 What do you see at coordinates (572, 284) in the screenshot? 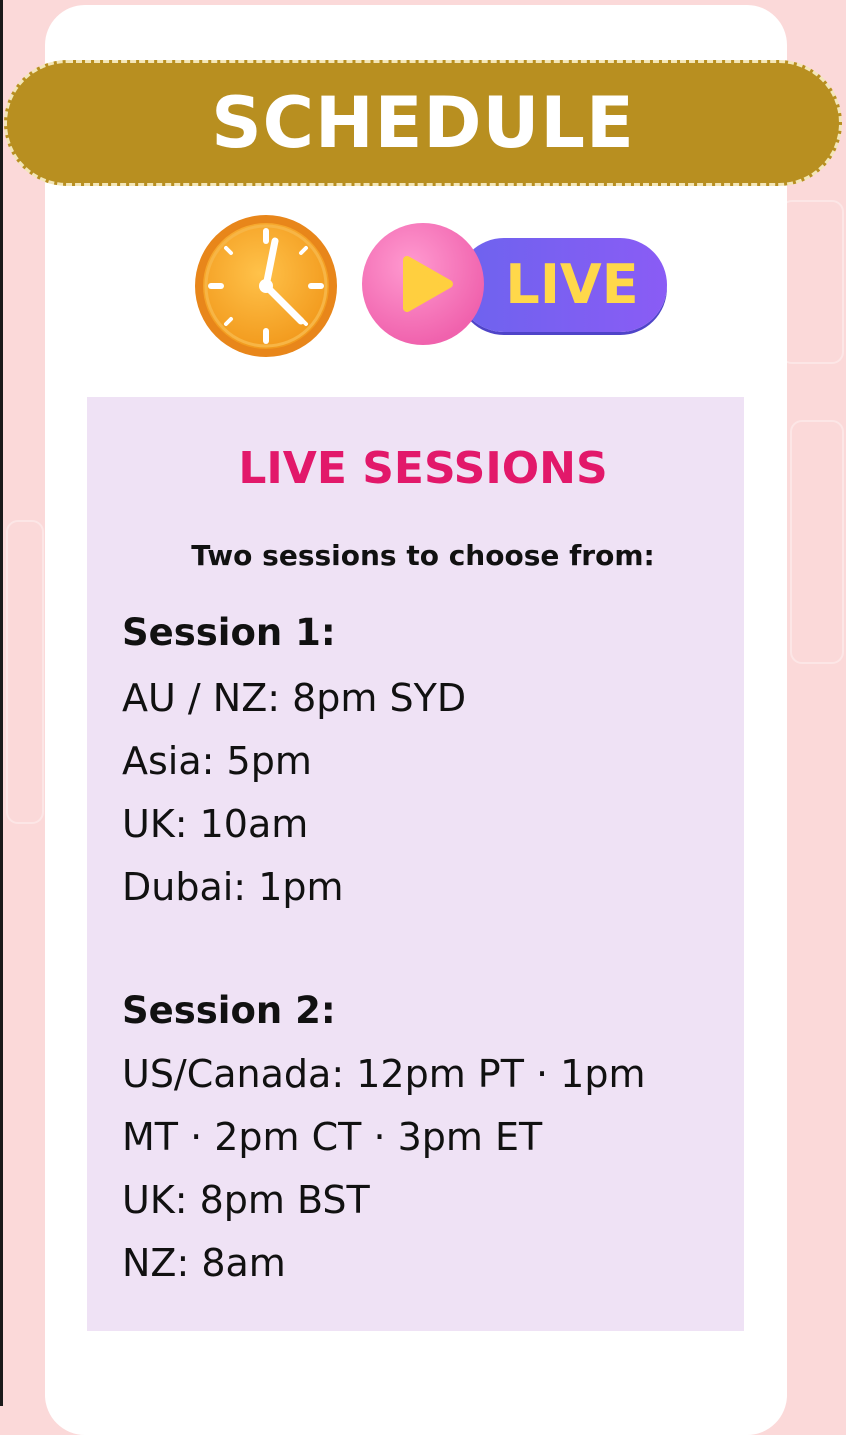
I see `live-label: LIVE` at bounding box center [572, 284].